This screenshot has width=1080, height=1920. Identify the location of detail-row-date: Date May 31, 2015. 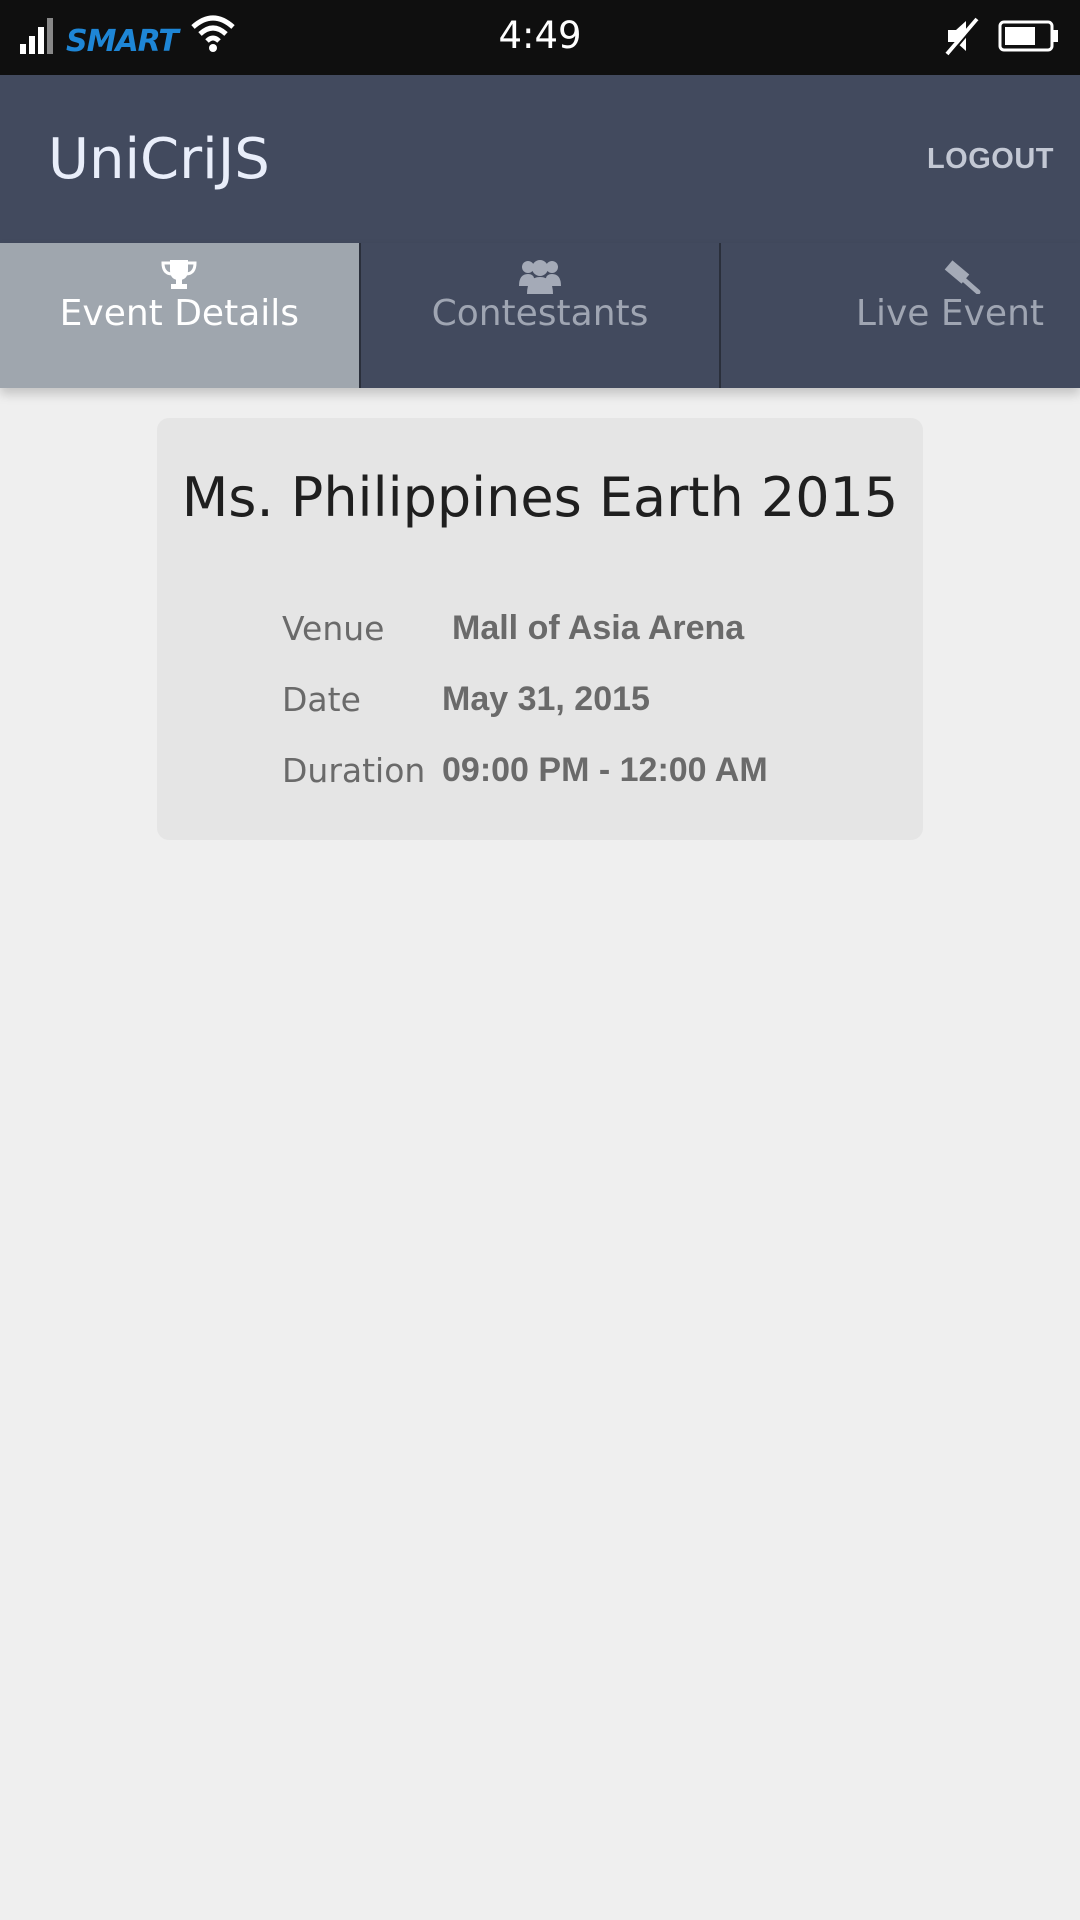
(466, 699).